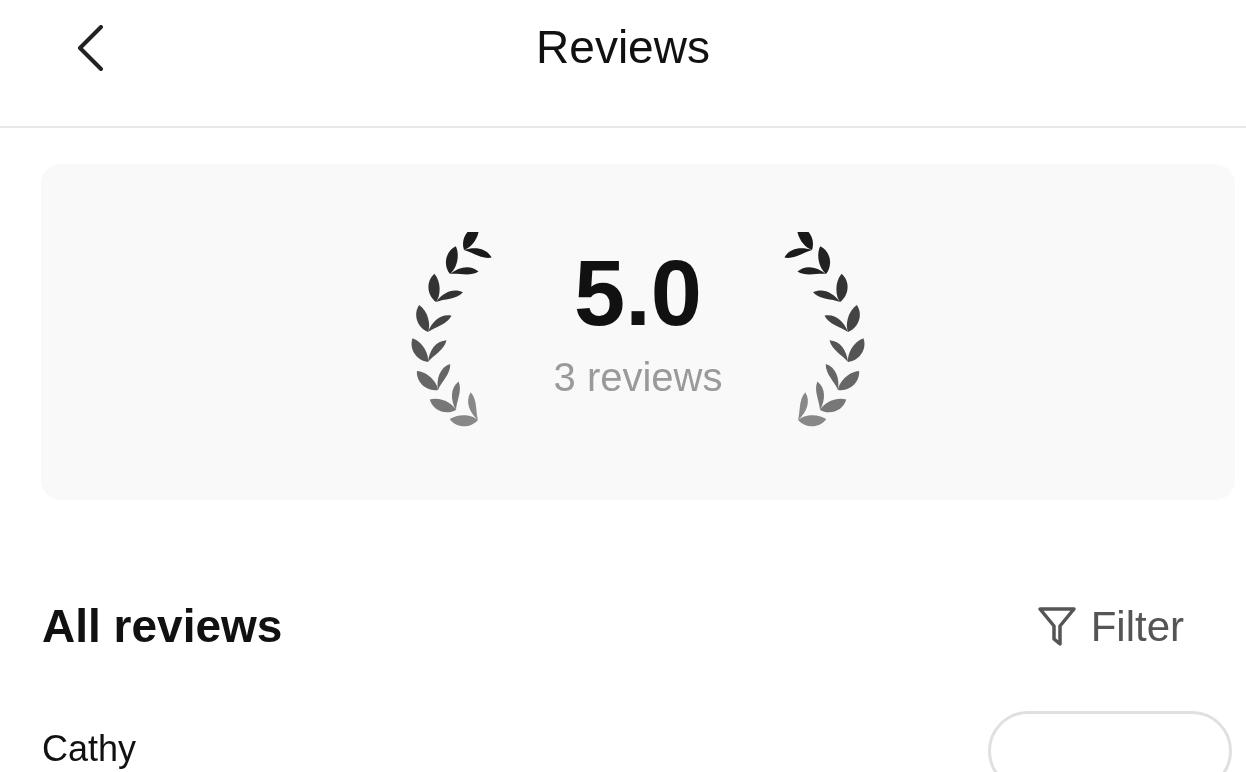 This screenshot has width=1246, height=772. Describe the element at coordinates (623, 46) in the screenshot. I see `page-title: Reviews` at that location.